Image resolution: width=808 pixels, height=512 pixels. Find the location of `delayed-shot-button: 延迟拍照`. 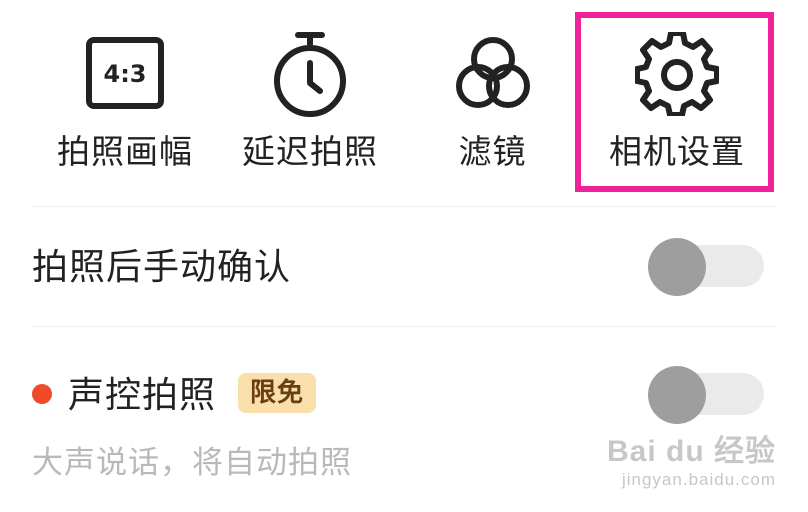

delayed-shot-button: 延迟拍照 is located at coordinates (310, 100).